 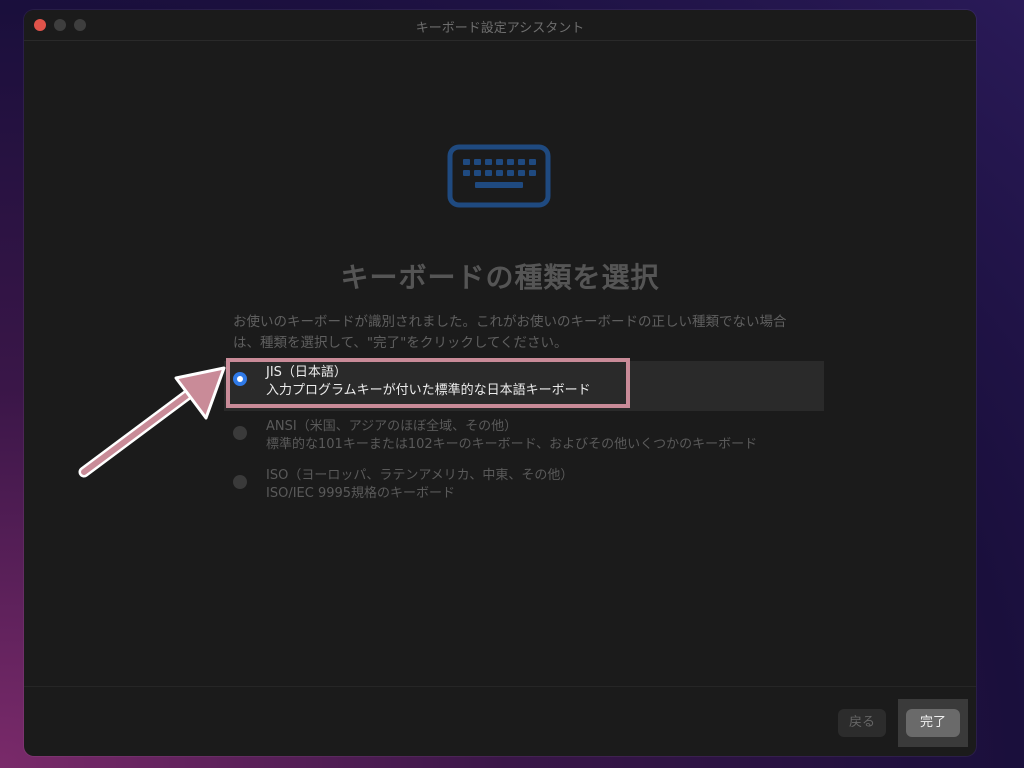 What do you see at coordinates (240, 379) in the screenshot?
I see `radio-jis` at bounding box center [240, 379].